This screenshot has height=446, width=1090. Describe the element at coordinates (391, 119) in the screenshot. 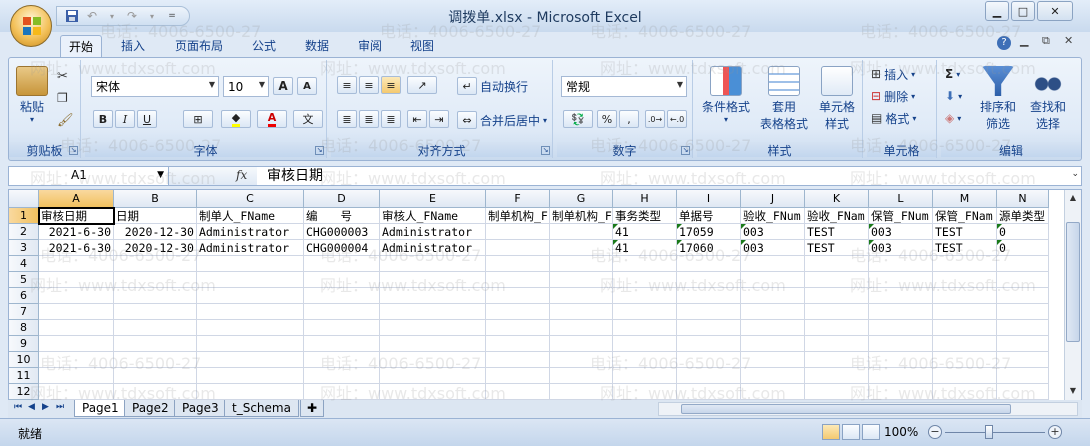

I see `align-right-button: ≣` at that location.